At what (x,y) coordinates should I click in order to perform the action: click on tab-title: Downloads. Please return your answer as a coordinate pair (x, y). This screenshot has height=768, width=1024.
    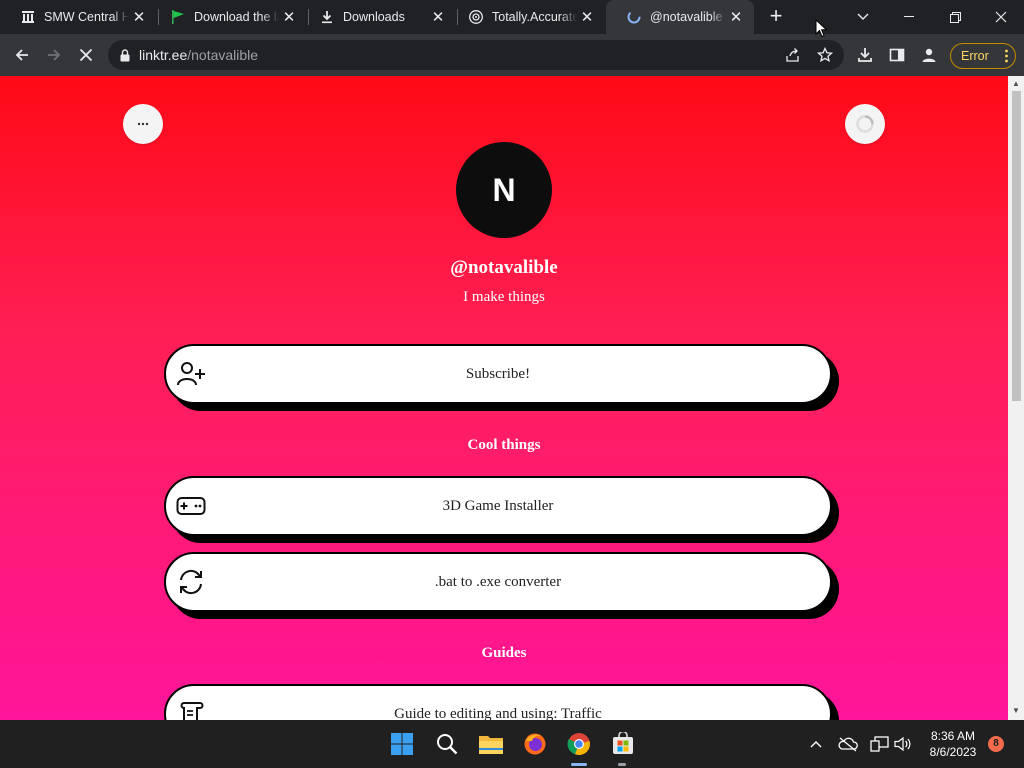
    Looking at the image, I should click on (374, 17).